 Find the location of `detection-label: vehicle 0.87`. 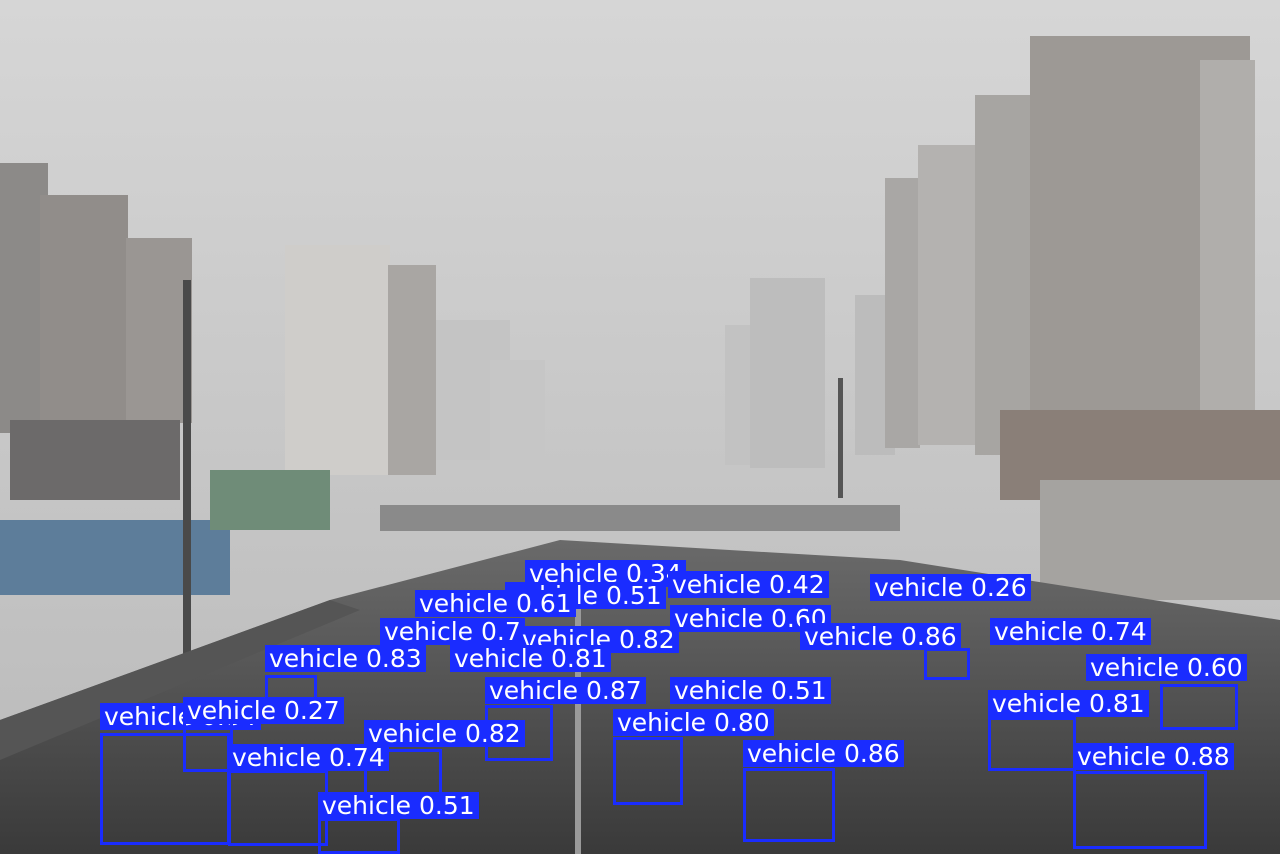

detection-label: vehicle 0.87 is located at coordinates (565, 690).